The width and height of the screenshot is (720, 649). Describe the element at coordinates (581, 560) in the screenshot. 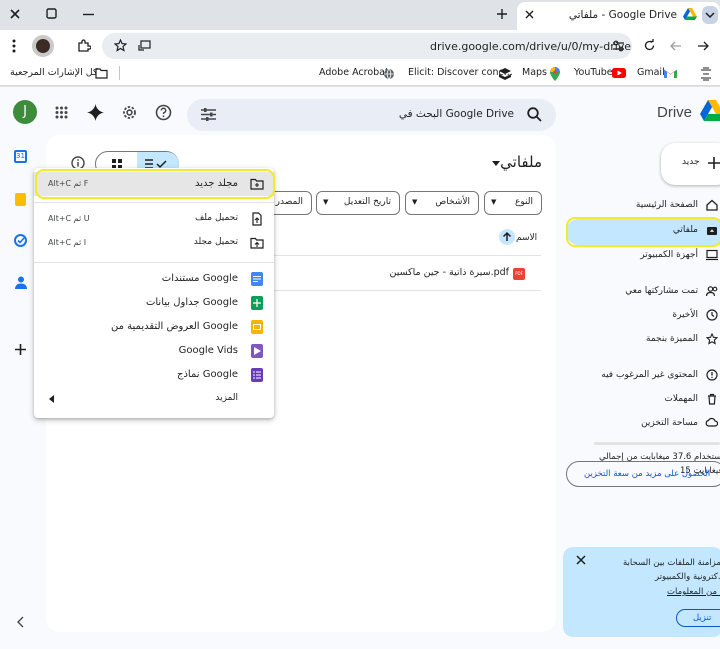

I see `promo-close-icon` at that location.